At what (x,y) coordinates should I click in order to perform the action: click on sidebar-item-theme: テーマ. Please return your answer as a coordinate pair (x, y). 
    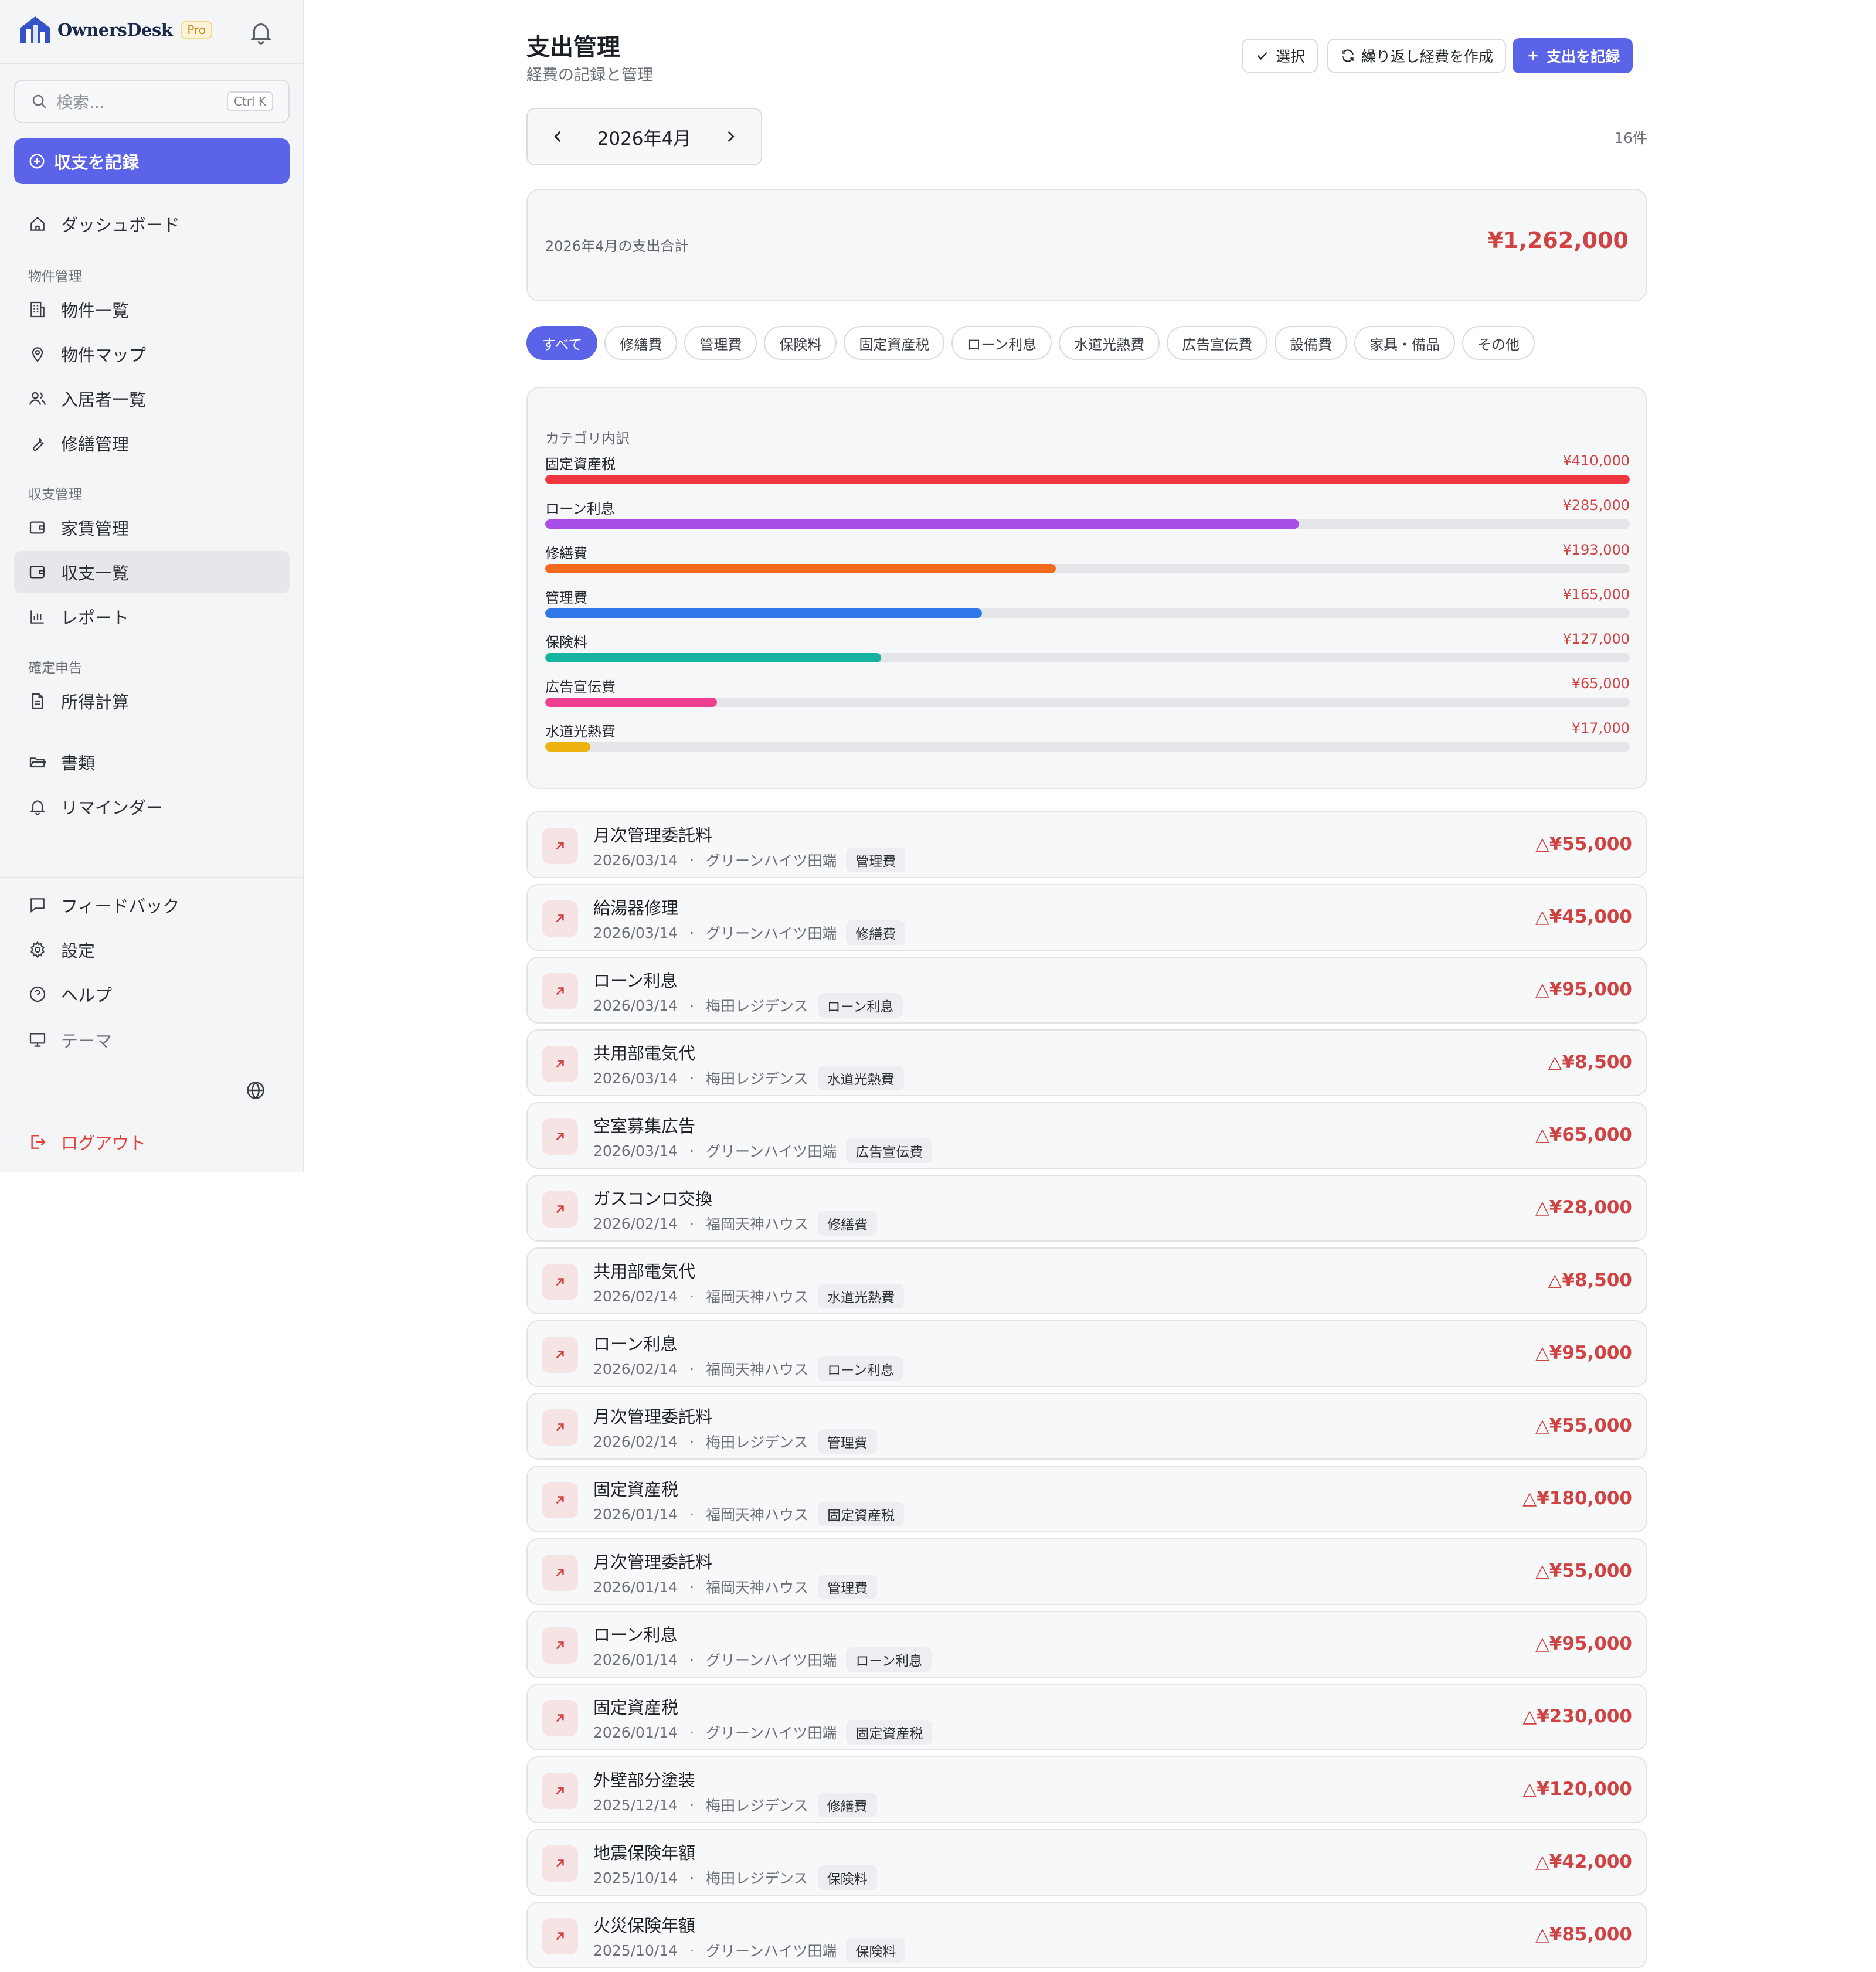
    Looking at the image, I should click on (152, 1040).